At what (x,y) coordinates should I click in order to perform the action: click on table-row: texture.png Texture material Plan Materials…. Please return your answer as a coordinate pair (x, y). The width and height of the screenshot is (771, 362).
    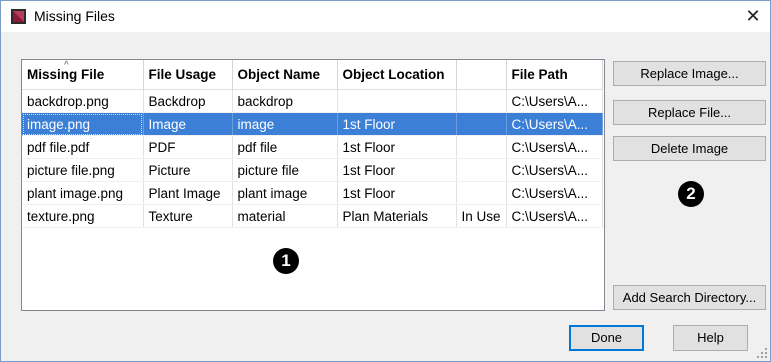
    Looking at the image, I should click on (312, 216).